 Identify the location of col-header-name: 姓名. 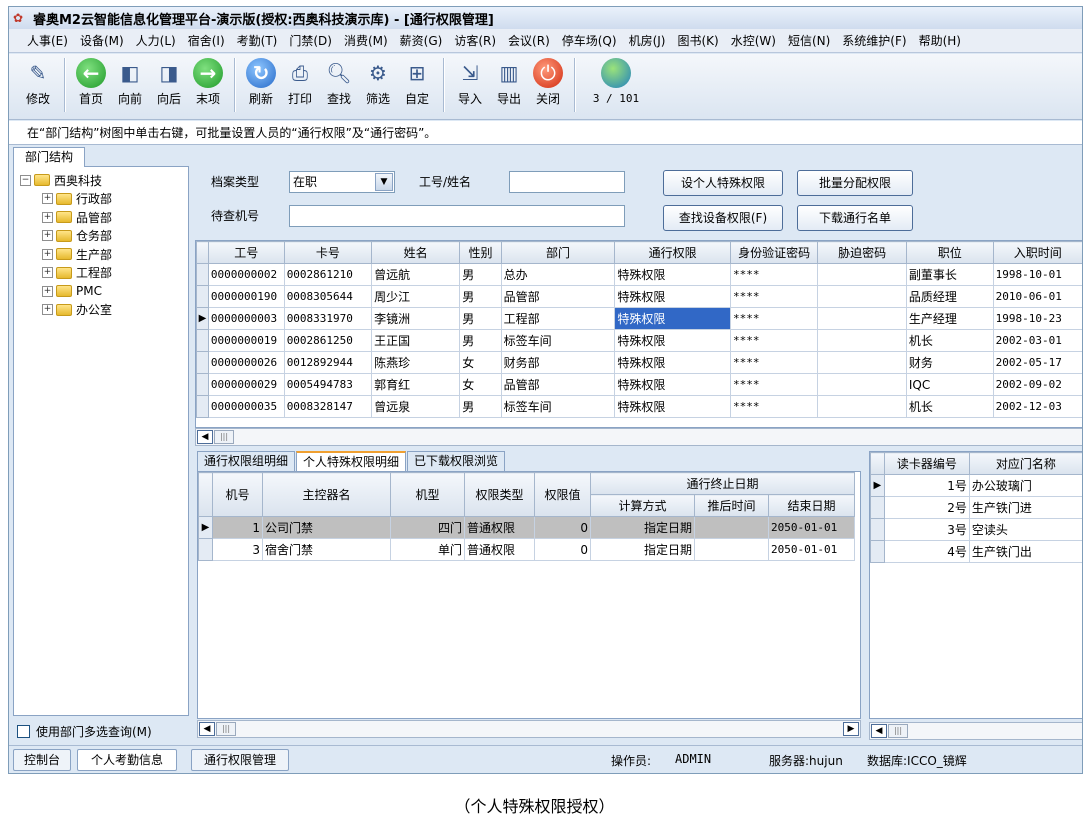
(416, 252).